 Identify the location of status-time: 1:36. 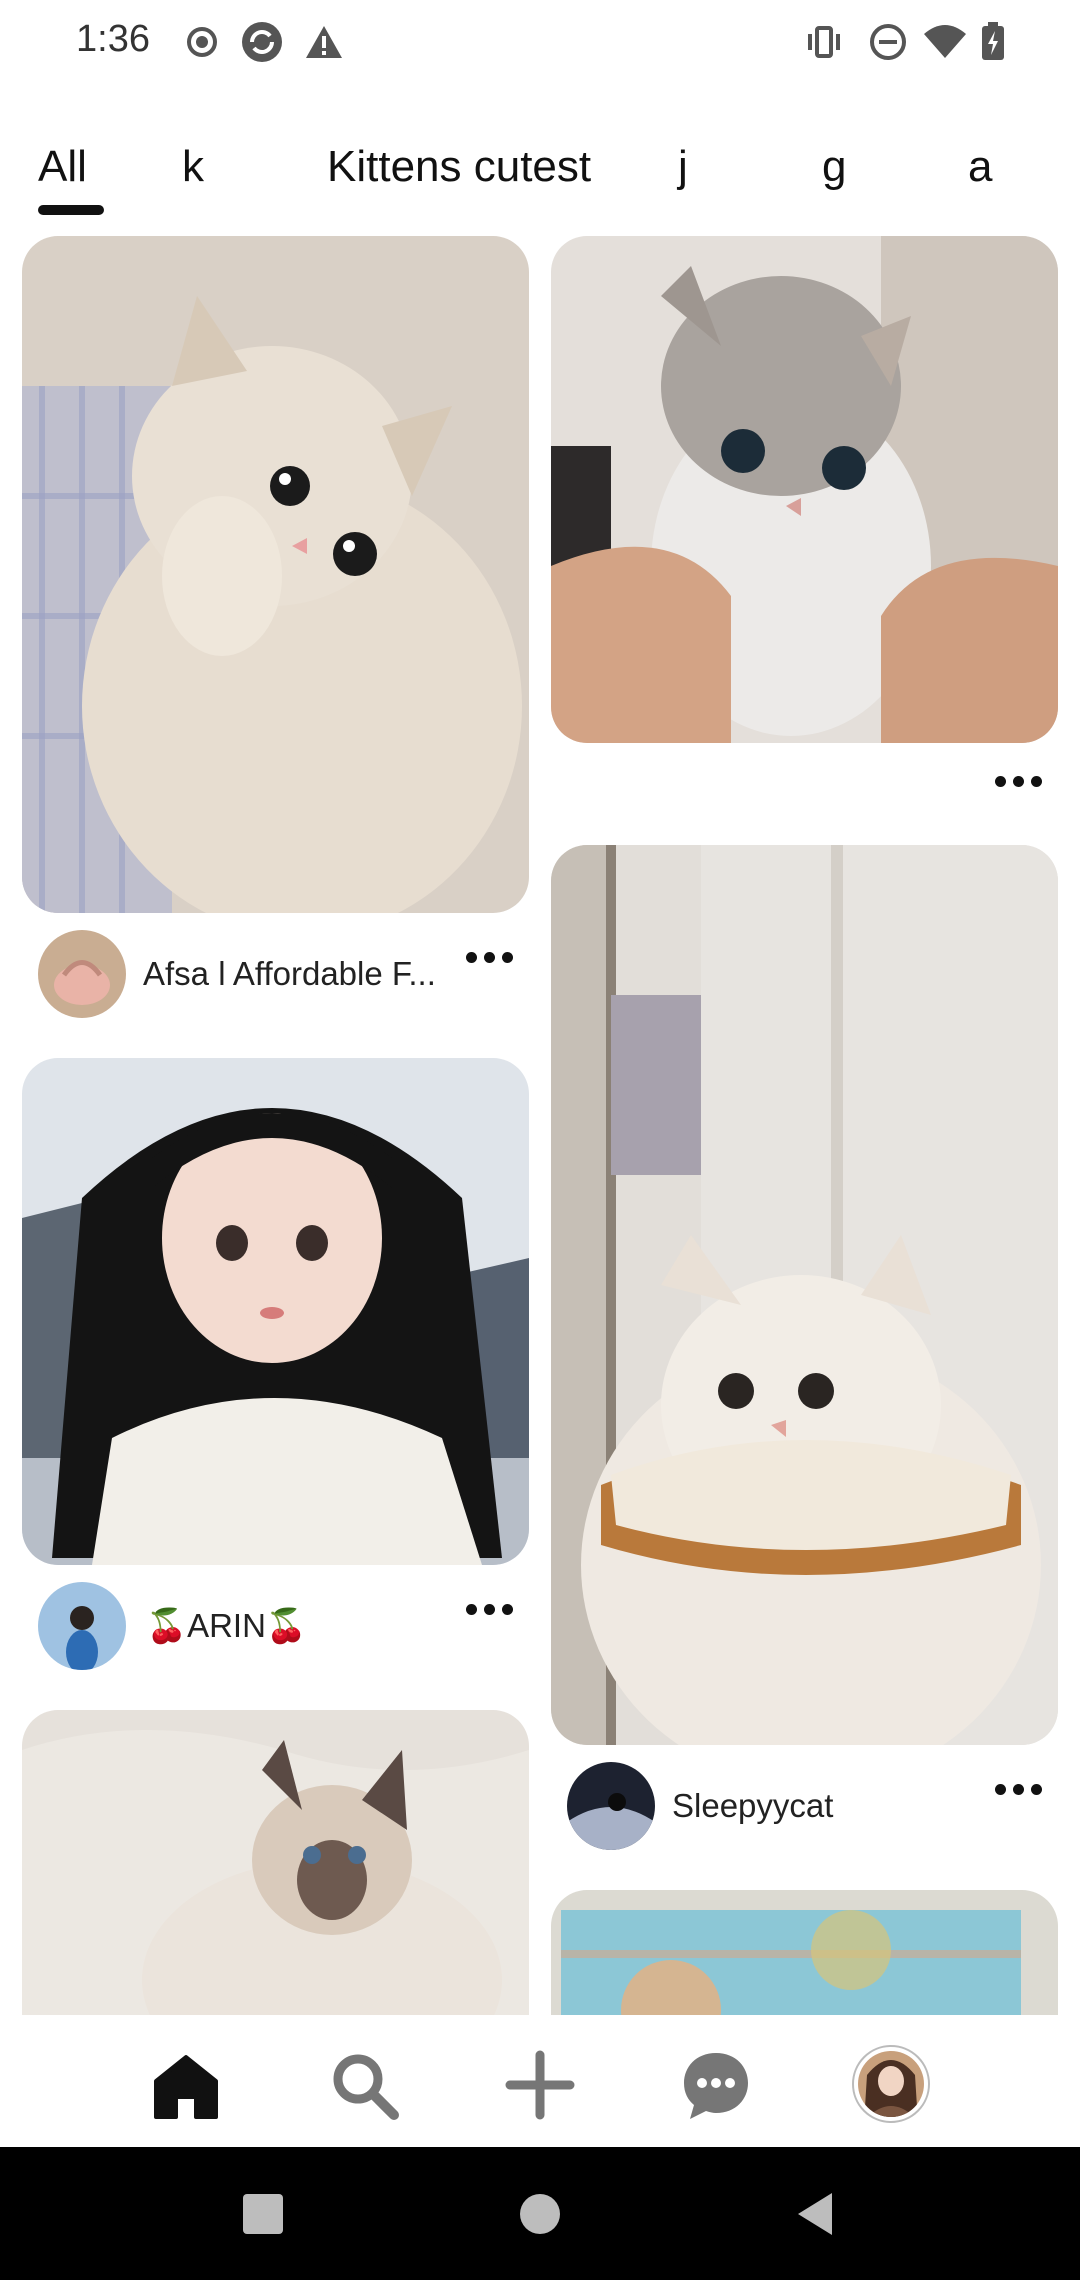
(113, 39).